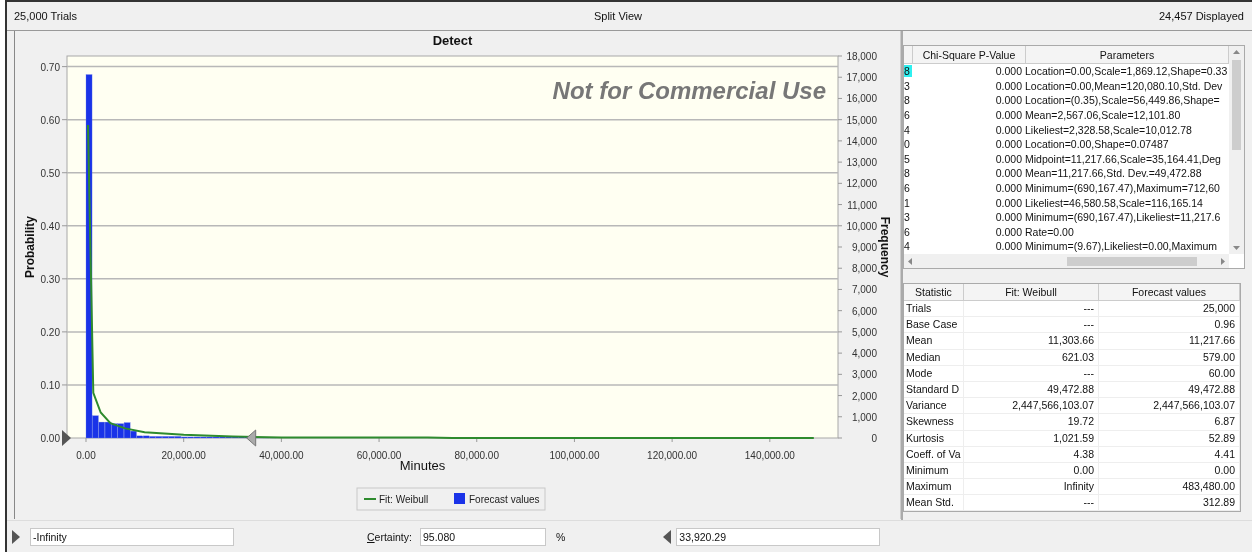  Describe the element at coordinates (1169, 341) in the screenshot. I see `table-cell: 11,217.66` at that location.